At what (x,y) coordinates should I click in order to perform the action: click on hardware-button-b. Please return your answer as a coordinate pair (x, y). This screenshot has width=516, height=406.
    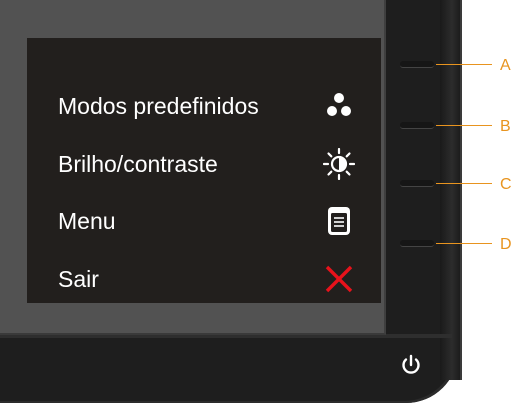
    Looking at the image, I should click on (417, 125).